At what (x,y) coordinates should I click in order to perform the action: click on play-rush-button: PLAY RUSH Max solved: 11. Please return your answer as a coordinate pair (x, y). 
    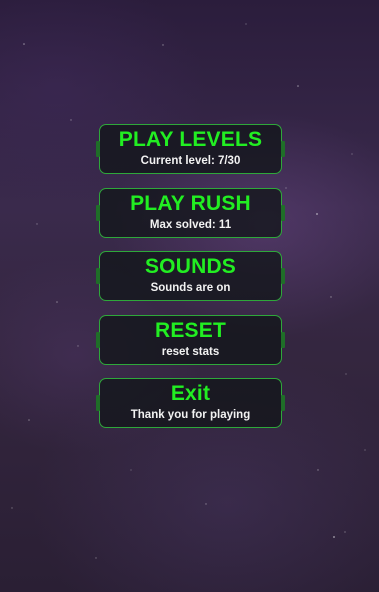
    Looking at the image, I should click on (190, 212).